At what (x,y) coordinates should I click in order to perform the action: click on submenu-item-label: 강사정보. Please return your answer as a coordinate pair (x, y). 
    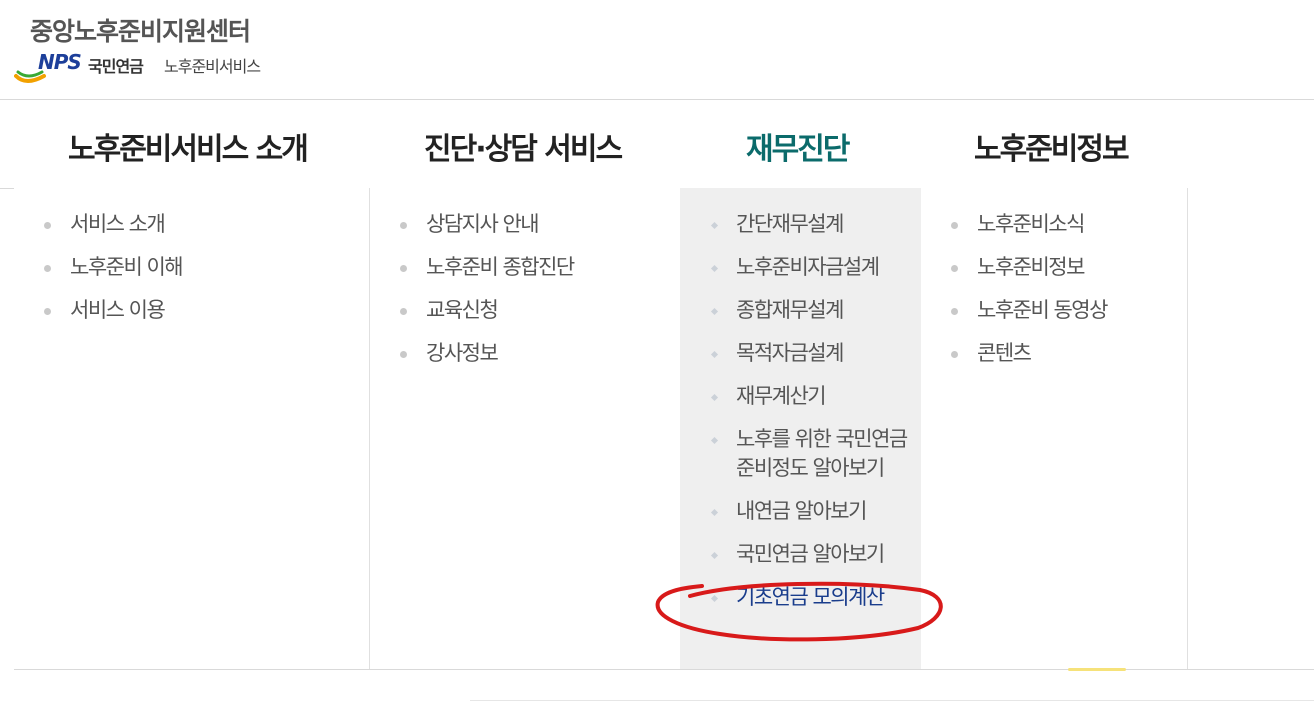
    Looking at the image, I should click on (462, 353).